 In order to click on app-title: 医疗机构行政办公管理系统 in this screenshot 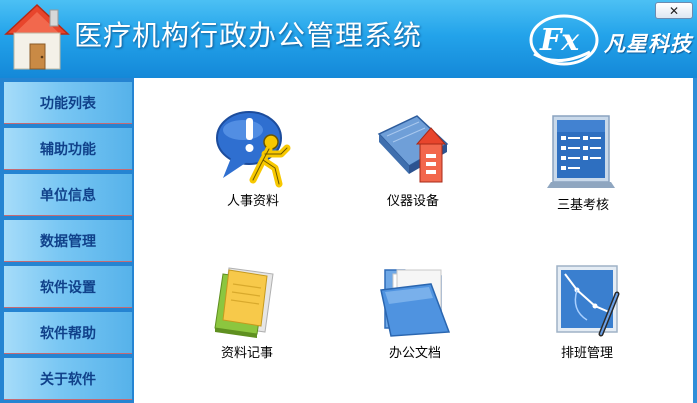, I will do `click(248, 35)`.